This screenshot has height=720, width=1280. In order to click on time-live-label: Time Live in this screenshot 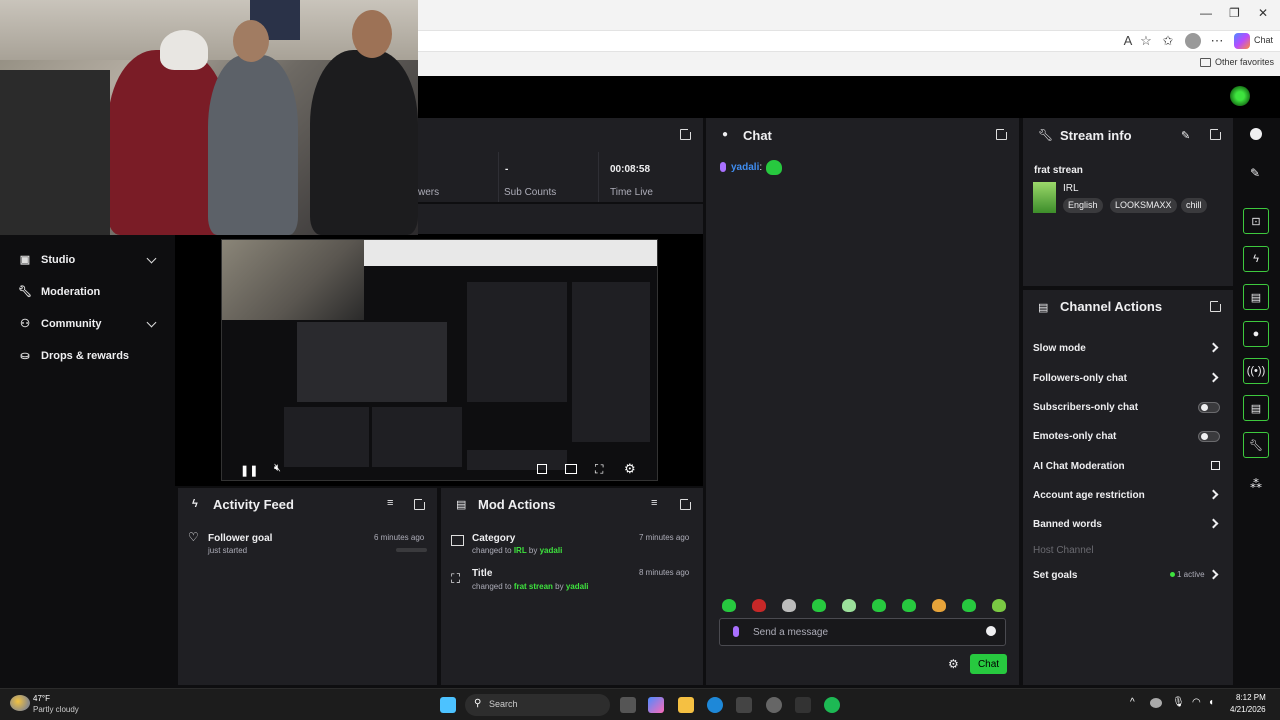, I will do `click(631, 192)`.